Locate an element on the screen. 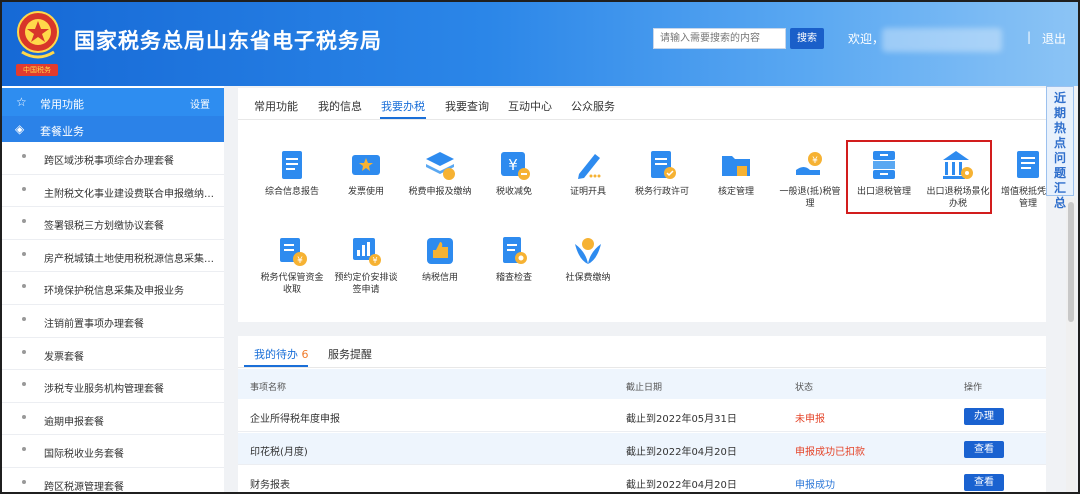 The height and width of the screenshot is (494, 1080). tab-reminder: 服务提醒 is located at coordinates (350, 354).